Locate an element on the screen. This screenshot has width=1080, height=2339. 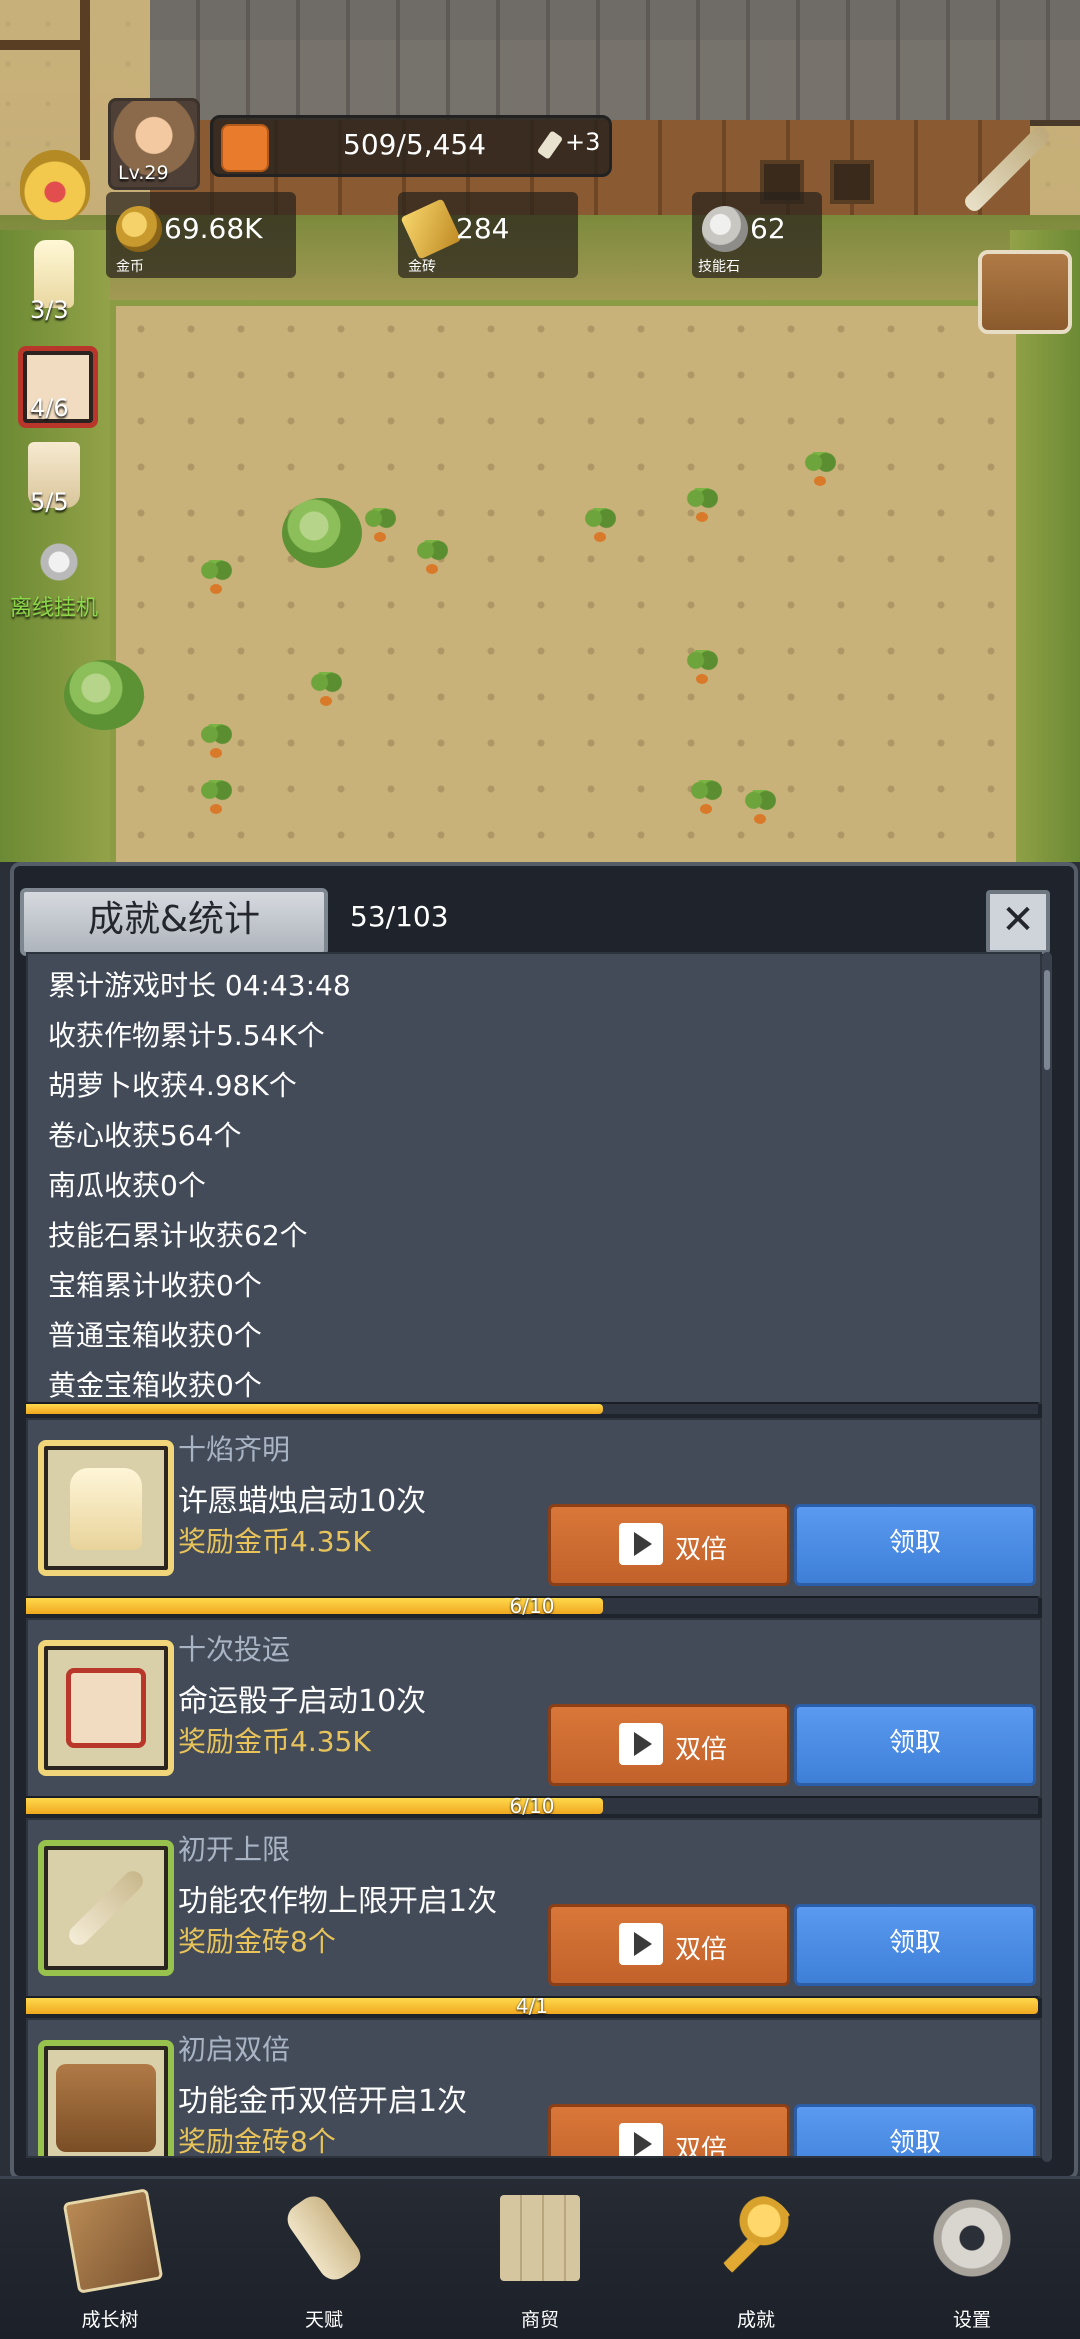
candle-count: 3/3 is located at coordinates (49, 310).